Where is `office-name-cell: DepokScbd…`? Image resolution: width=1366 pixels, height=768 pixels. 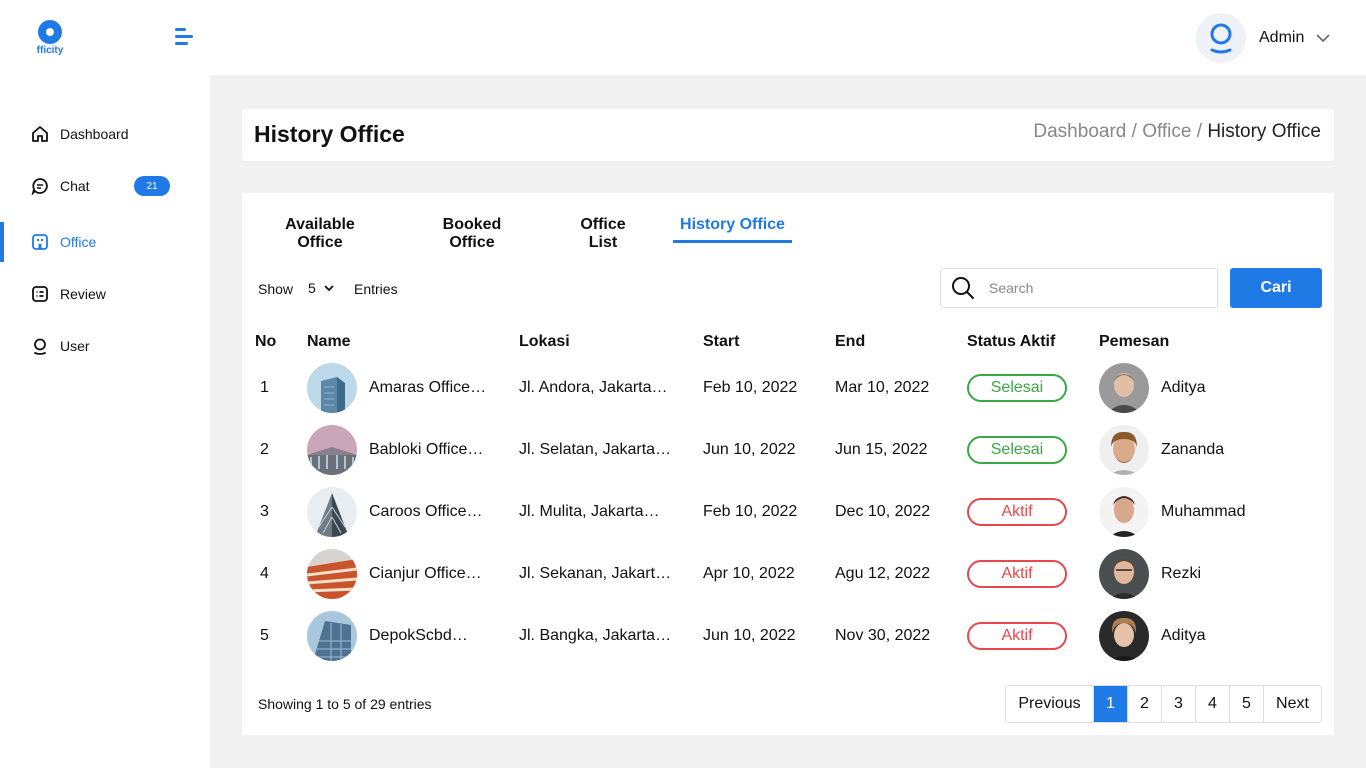 office-name-cell: DepokScbd… is located at coordinates (387, 636).